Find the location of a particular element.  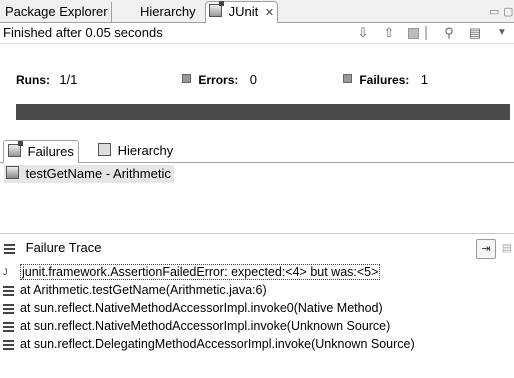

progress-bar-fill is located at coordinates (263, 112).